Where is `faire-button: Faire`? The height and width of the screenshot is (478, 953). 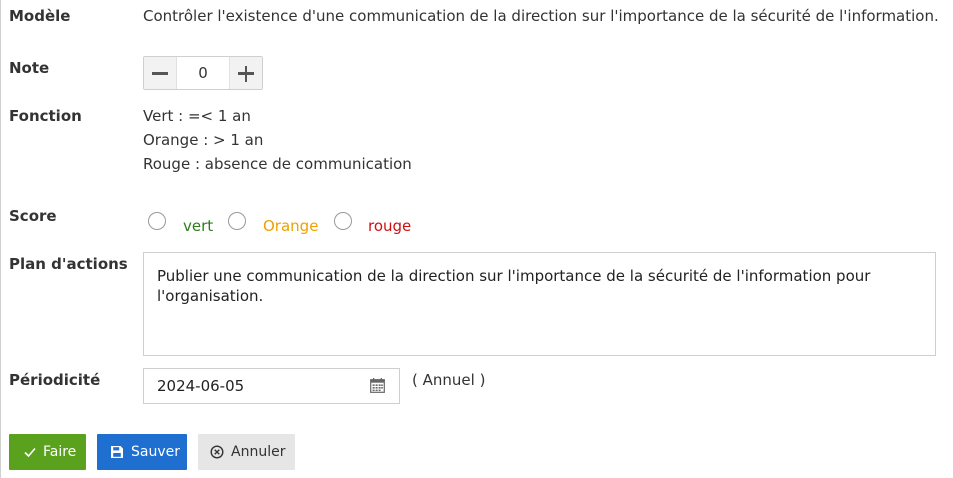 faire-button: Faire is located at coordinates (47, 452).